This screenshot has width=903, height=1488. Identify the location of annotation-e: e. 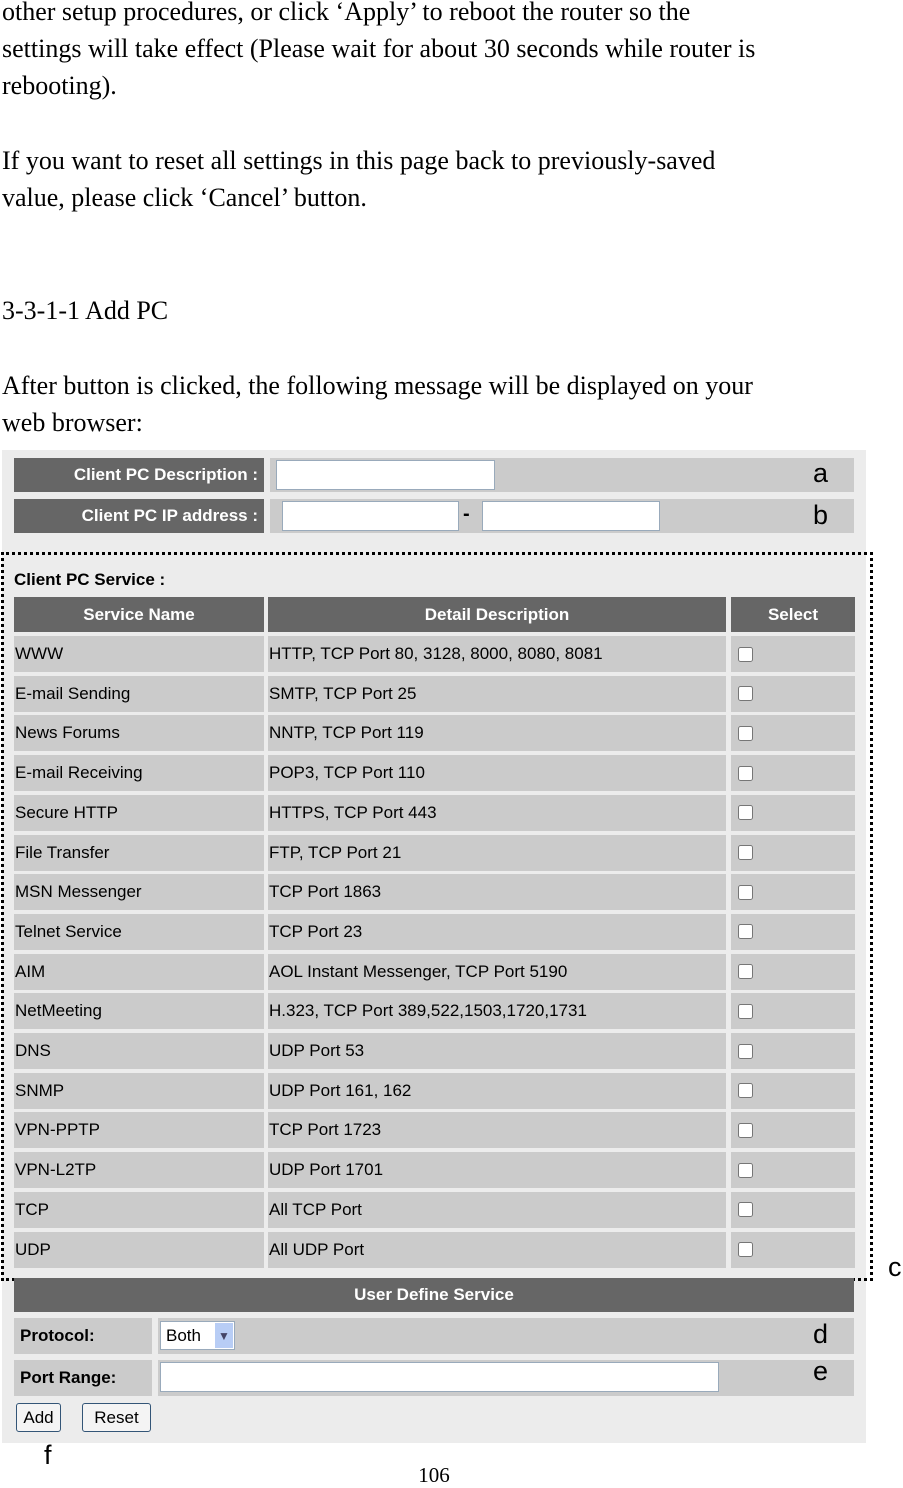
(821, 1371).